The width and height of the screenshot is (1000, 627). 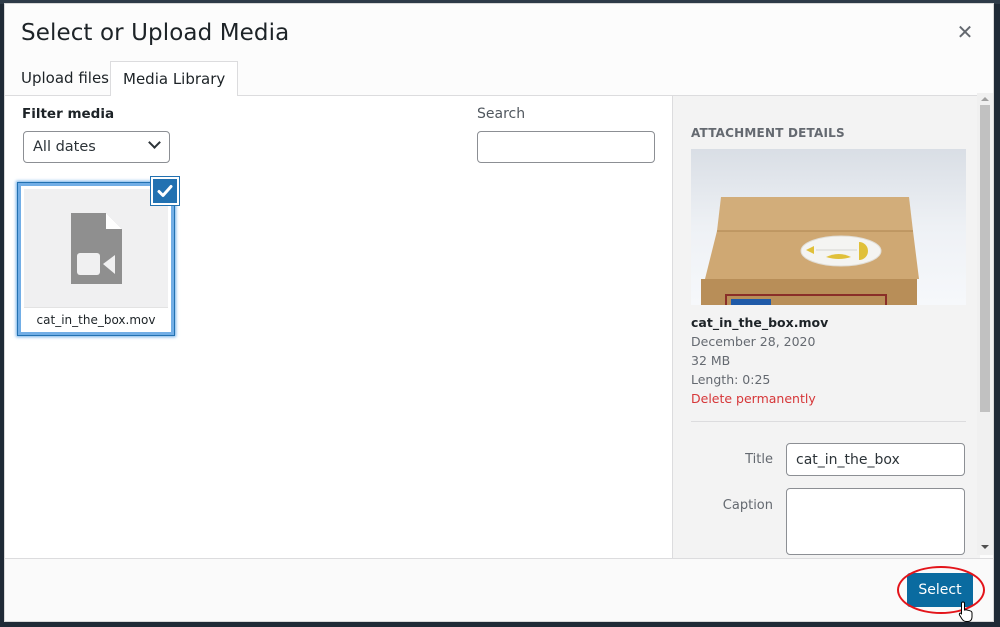 What do you see at coordinates (566, 147) in the screenshot?
I see `search-input` at bounding box center [566, 147].